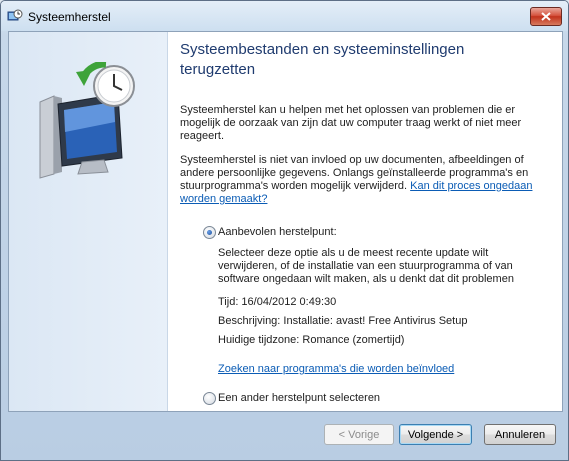 This screenshot has width=569, height=461. I want to click on restore-point-timezone: Huidige tijdzone: Romance (zomertijd), so click(311, 340).